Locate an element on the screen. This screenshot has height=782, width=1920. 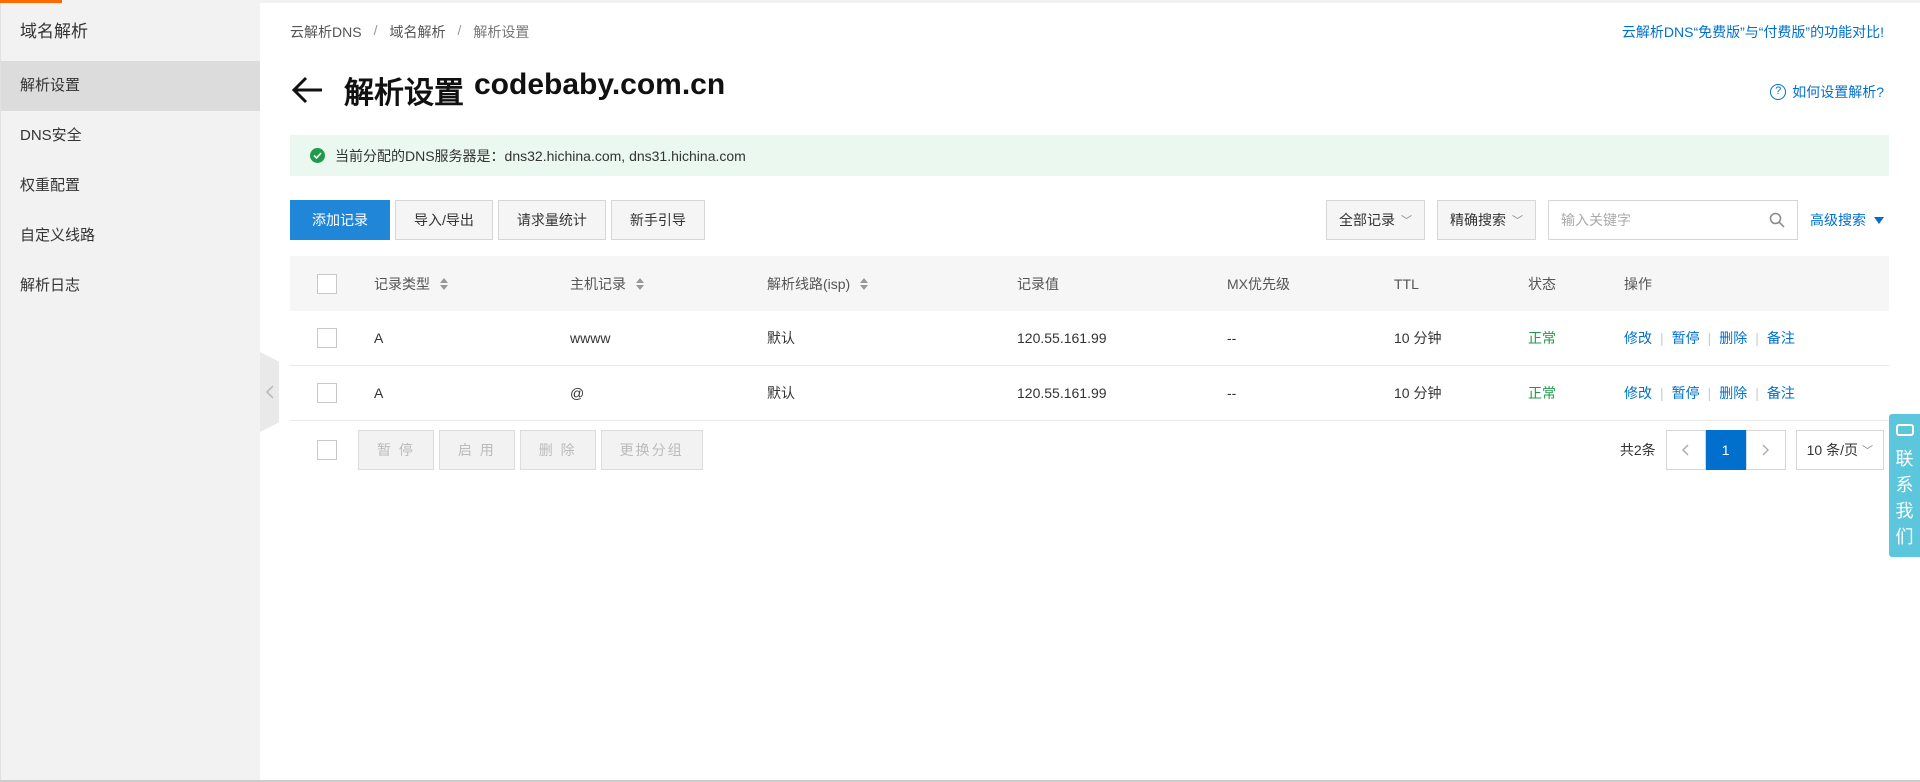
question-icon: ? is located at coordinates (1778, 92).